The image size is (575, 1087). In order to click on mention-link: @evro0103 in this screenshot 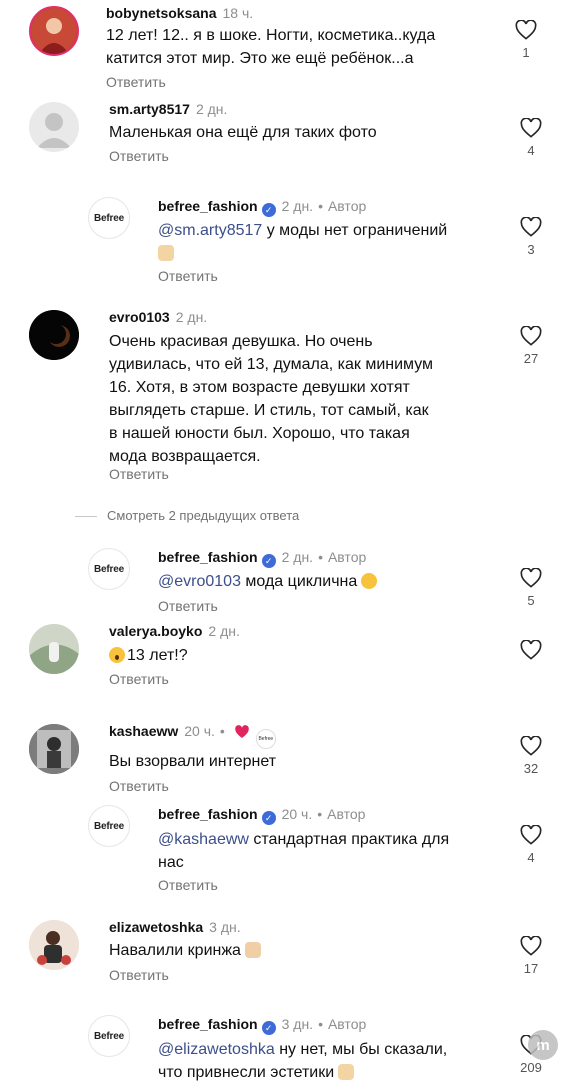, I will do `click(199, 581)`.